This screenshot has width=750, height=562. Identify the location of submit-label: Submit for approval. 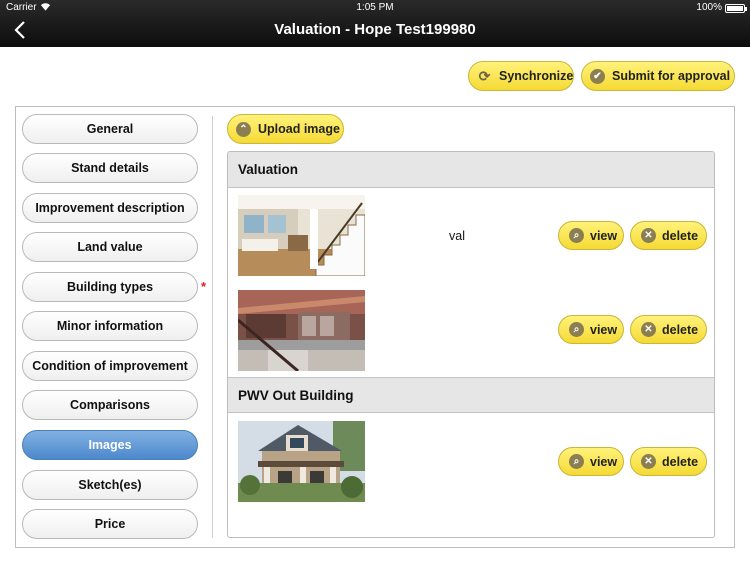
(671, 76).